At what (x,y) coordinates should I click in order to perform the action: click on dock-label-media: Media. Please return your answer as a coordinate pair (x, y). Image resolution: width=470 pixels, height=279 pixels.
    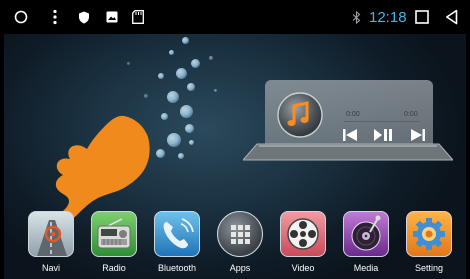
    Looking at the image, I should click on (366, 268).